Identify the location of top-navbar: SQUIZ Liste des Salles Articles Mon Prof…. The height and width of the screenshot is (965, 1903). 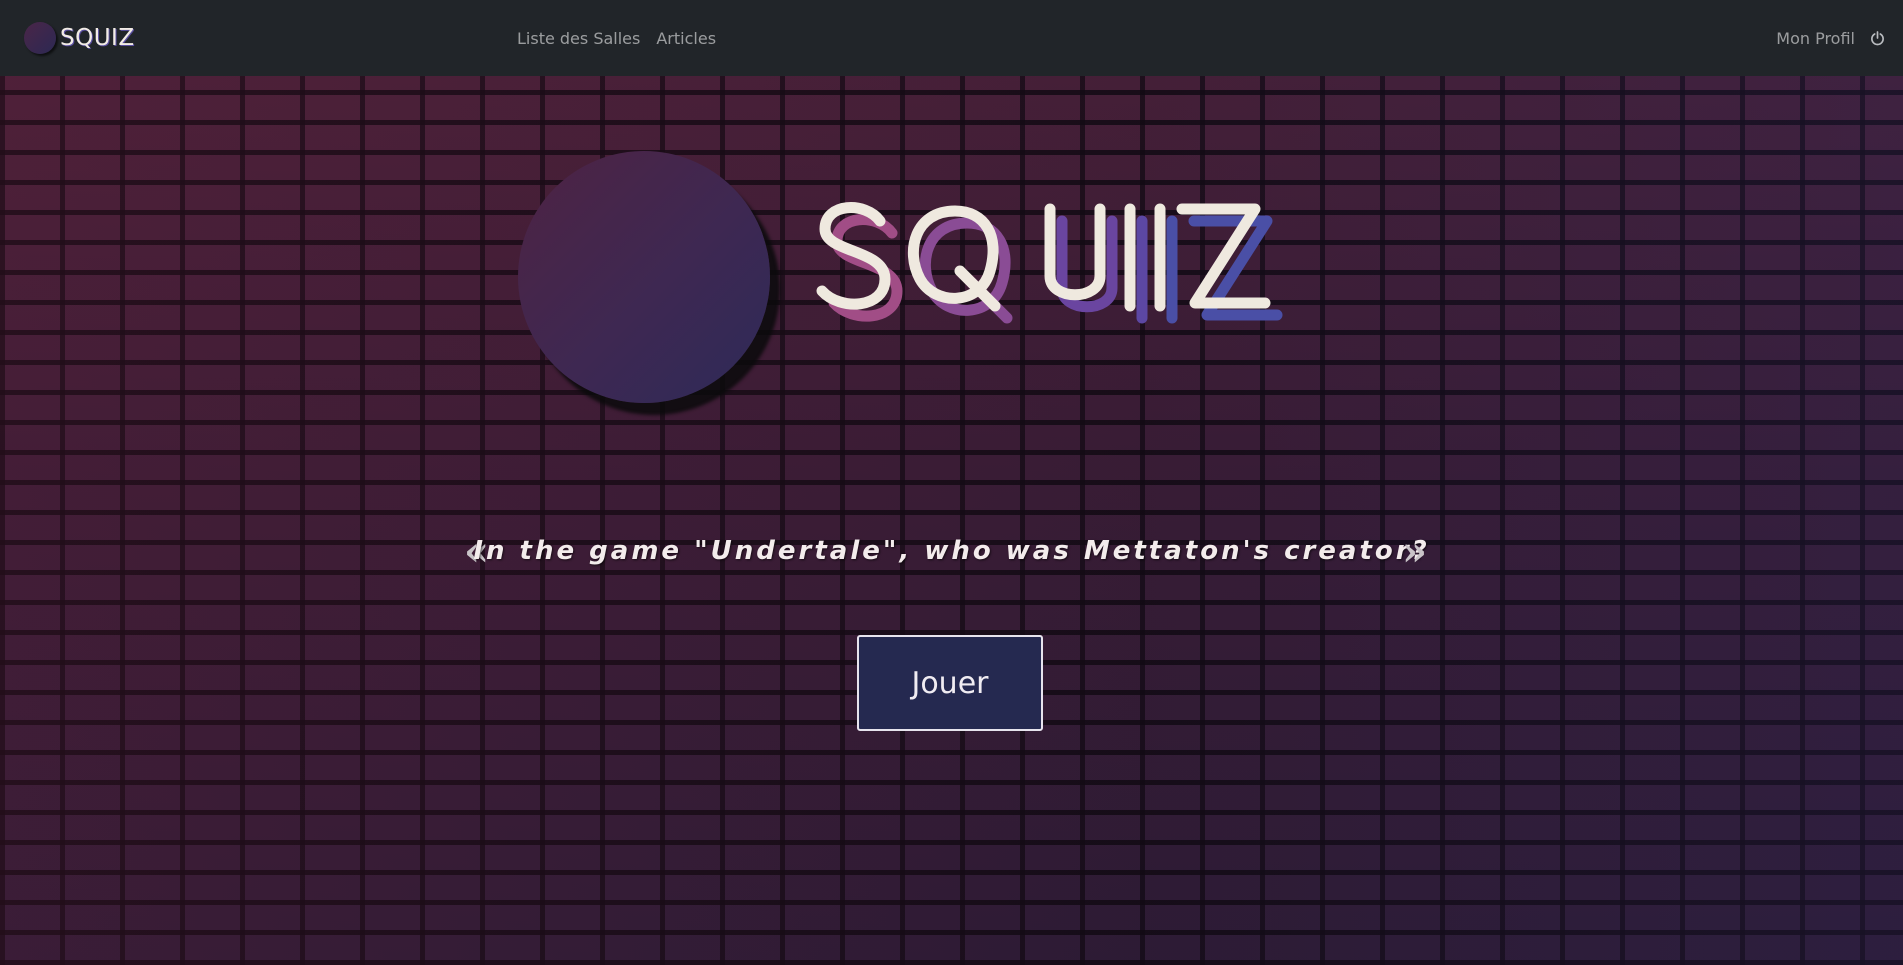
(951, 38).